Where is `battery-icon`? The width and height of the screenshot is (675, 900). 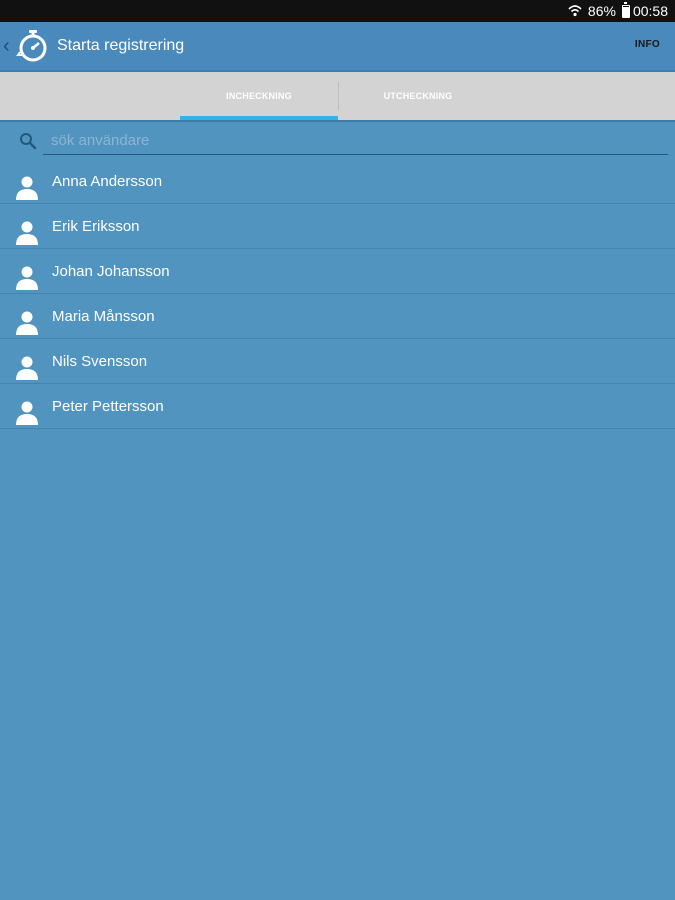 battery-icon is located at coordinates (625, 9).